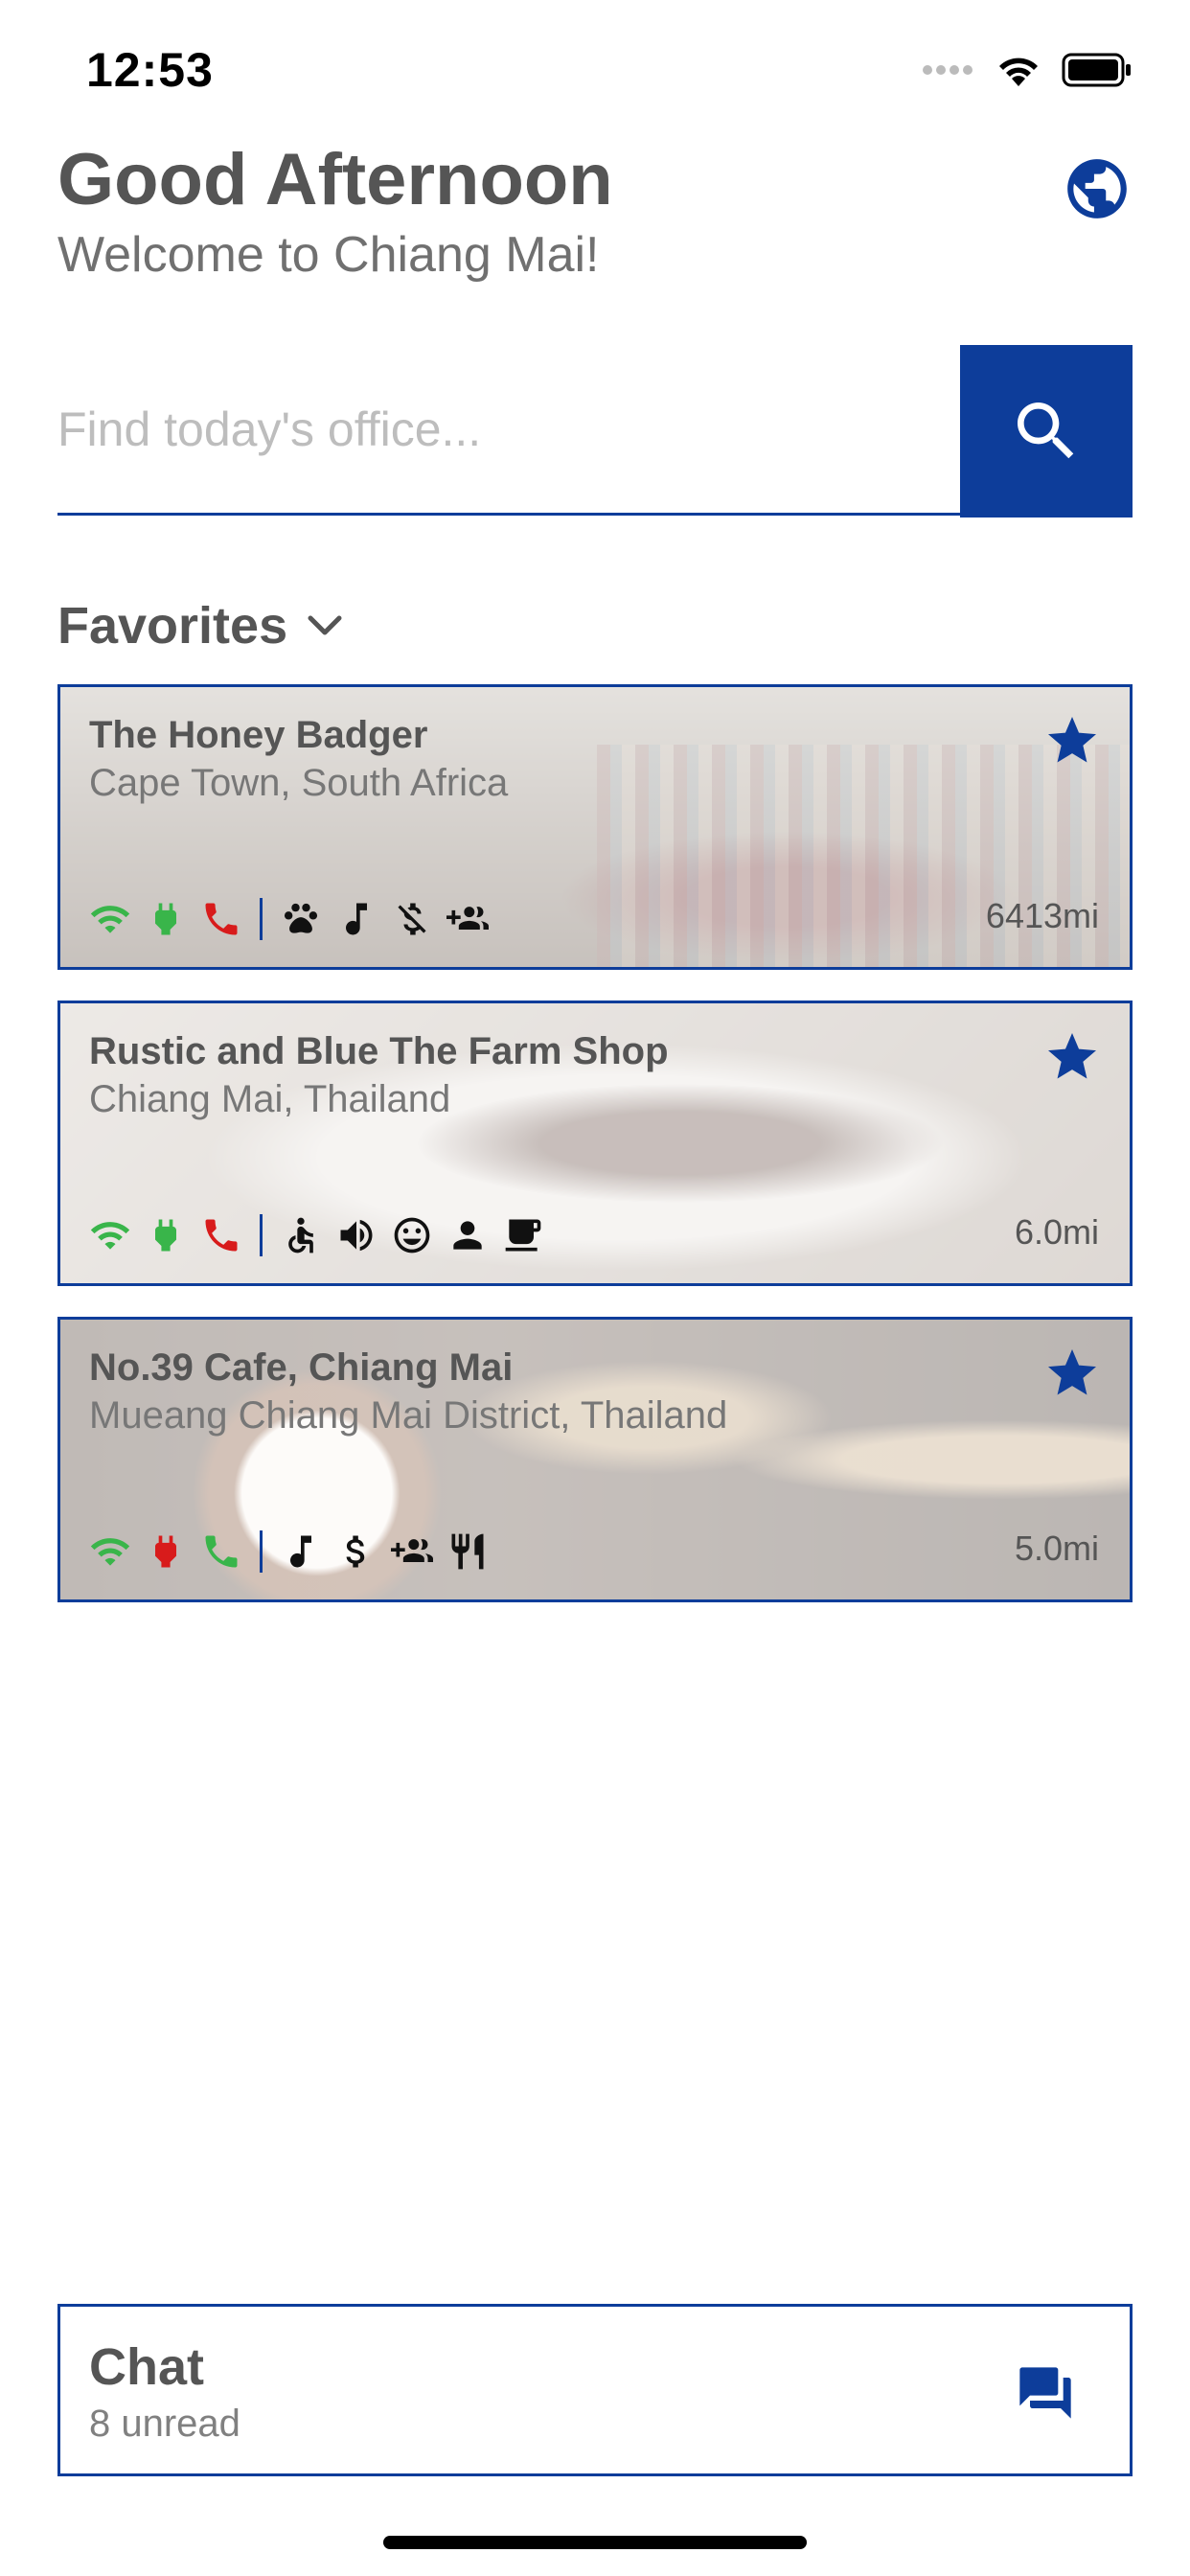 The height and width of the screenshot is (2576, 1190). What do you see at coordinates (299, 783) in the screenshot?
I see `card-location: Cape Town, South Africa` at bounding box center [299, 783].